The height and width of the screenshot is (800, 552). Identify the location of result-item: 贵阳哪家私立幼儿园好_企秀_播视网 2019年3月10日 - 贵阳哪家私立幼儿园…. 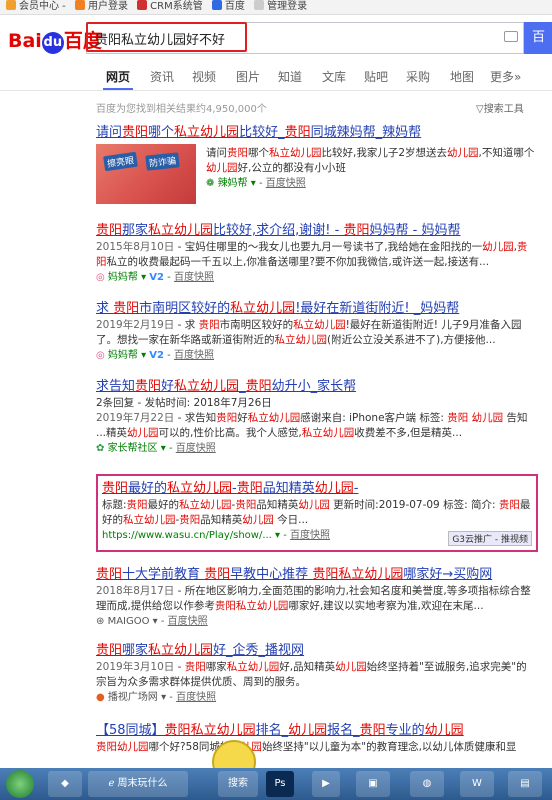
(316, 673).